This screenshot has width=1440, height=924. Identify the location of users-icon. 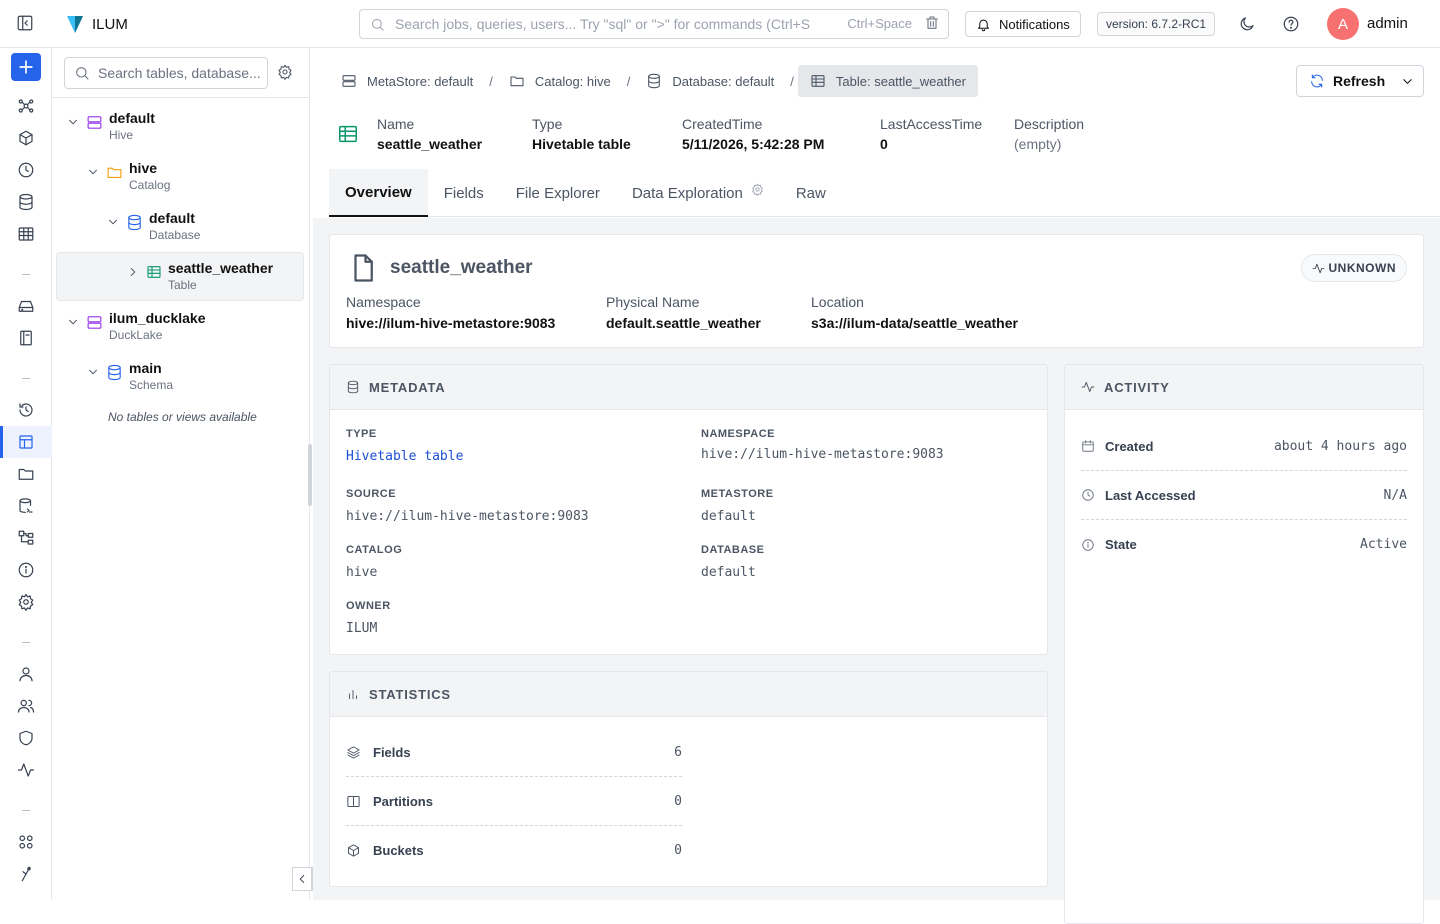
(26, 706).